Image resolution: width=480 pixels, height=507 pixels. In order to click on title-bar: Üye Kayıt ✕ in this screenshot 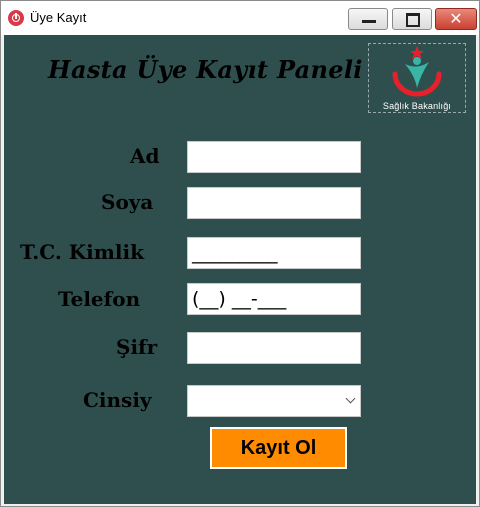, I will do `click(240, 18)`.